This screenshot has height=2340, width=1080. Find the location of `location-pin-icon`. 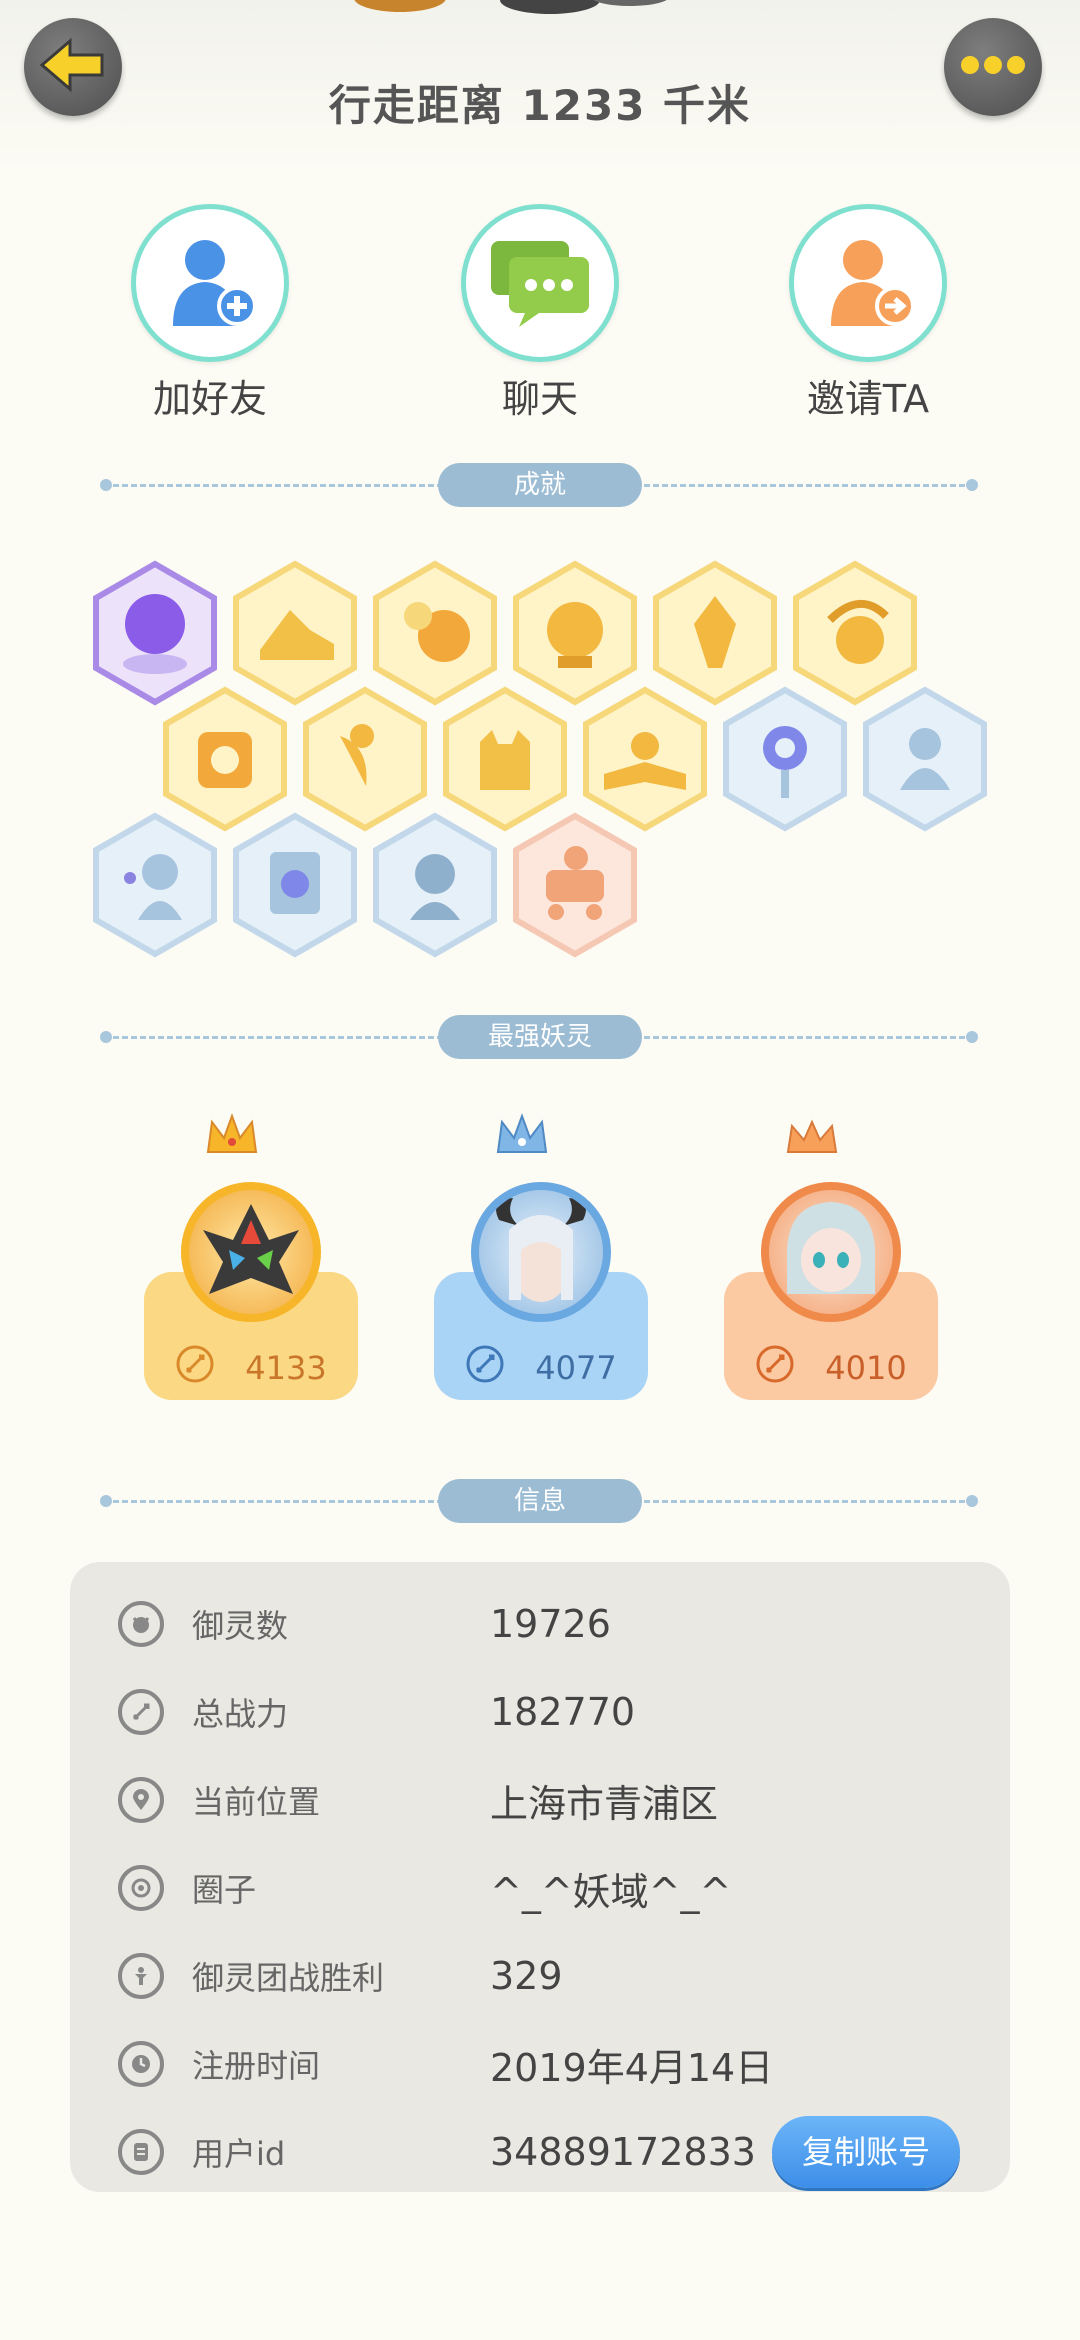

location-pin-icon is located at coordinates (141, 1800).